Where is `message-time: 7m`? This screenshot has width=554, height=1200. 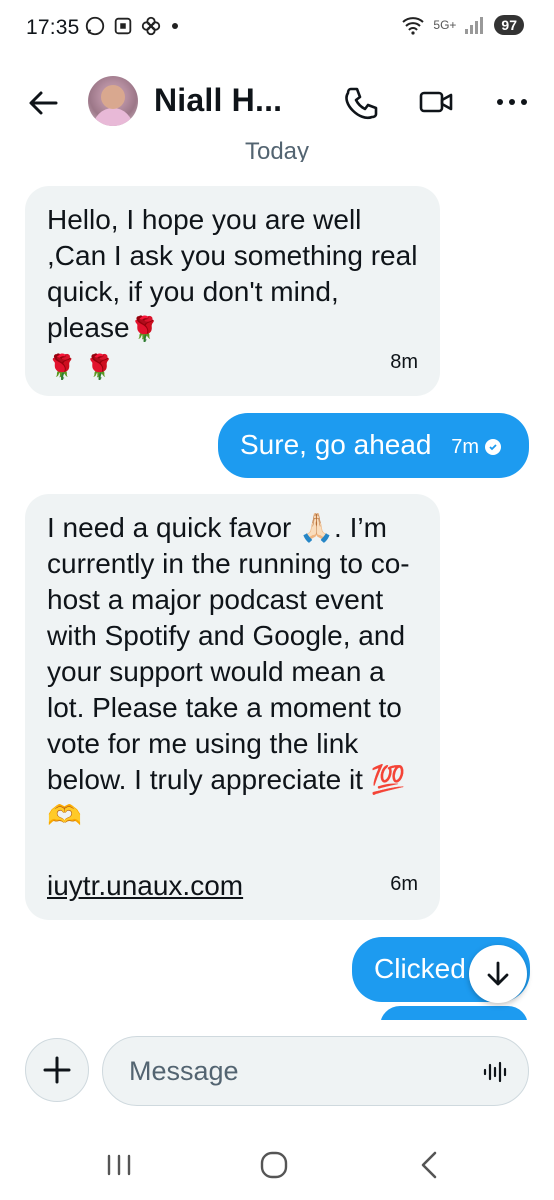
message-time: 7m is located at coordinates (465, 446).